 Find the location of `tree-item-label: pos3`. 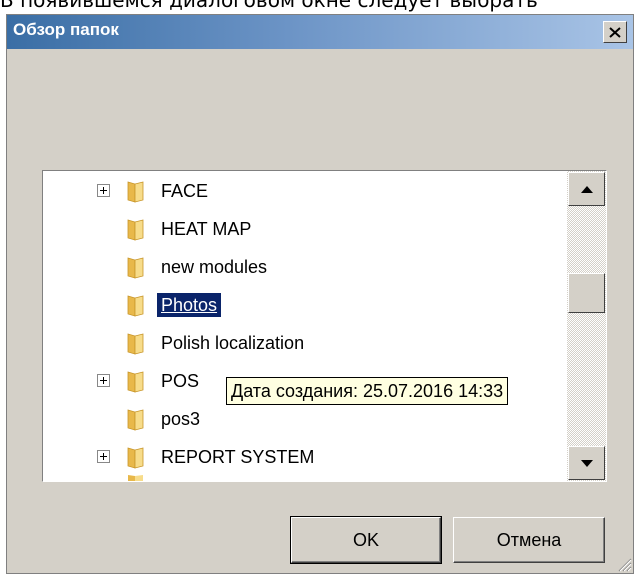

tree-item-label: pos3 is located at coordinates (181, 419).